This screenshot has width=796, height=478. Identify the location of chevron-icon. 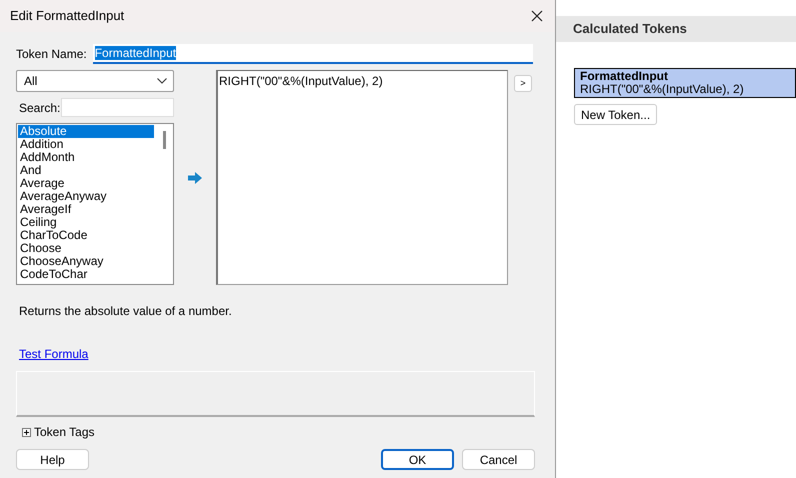
(162, 81).